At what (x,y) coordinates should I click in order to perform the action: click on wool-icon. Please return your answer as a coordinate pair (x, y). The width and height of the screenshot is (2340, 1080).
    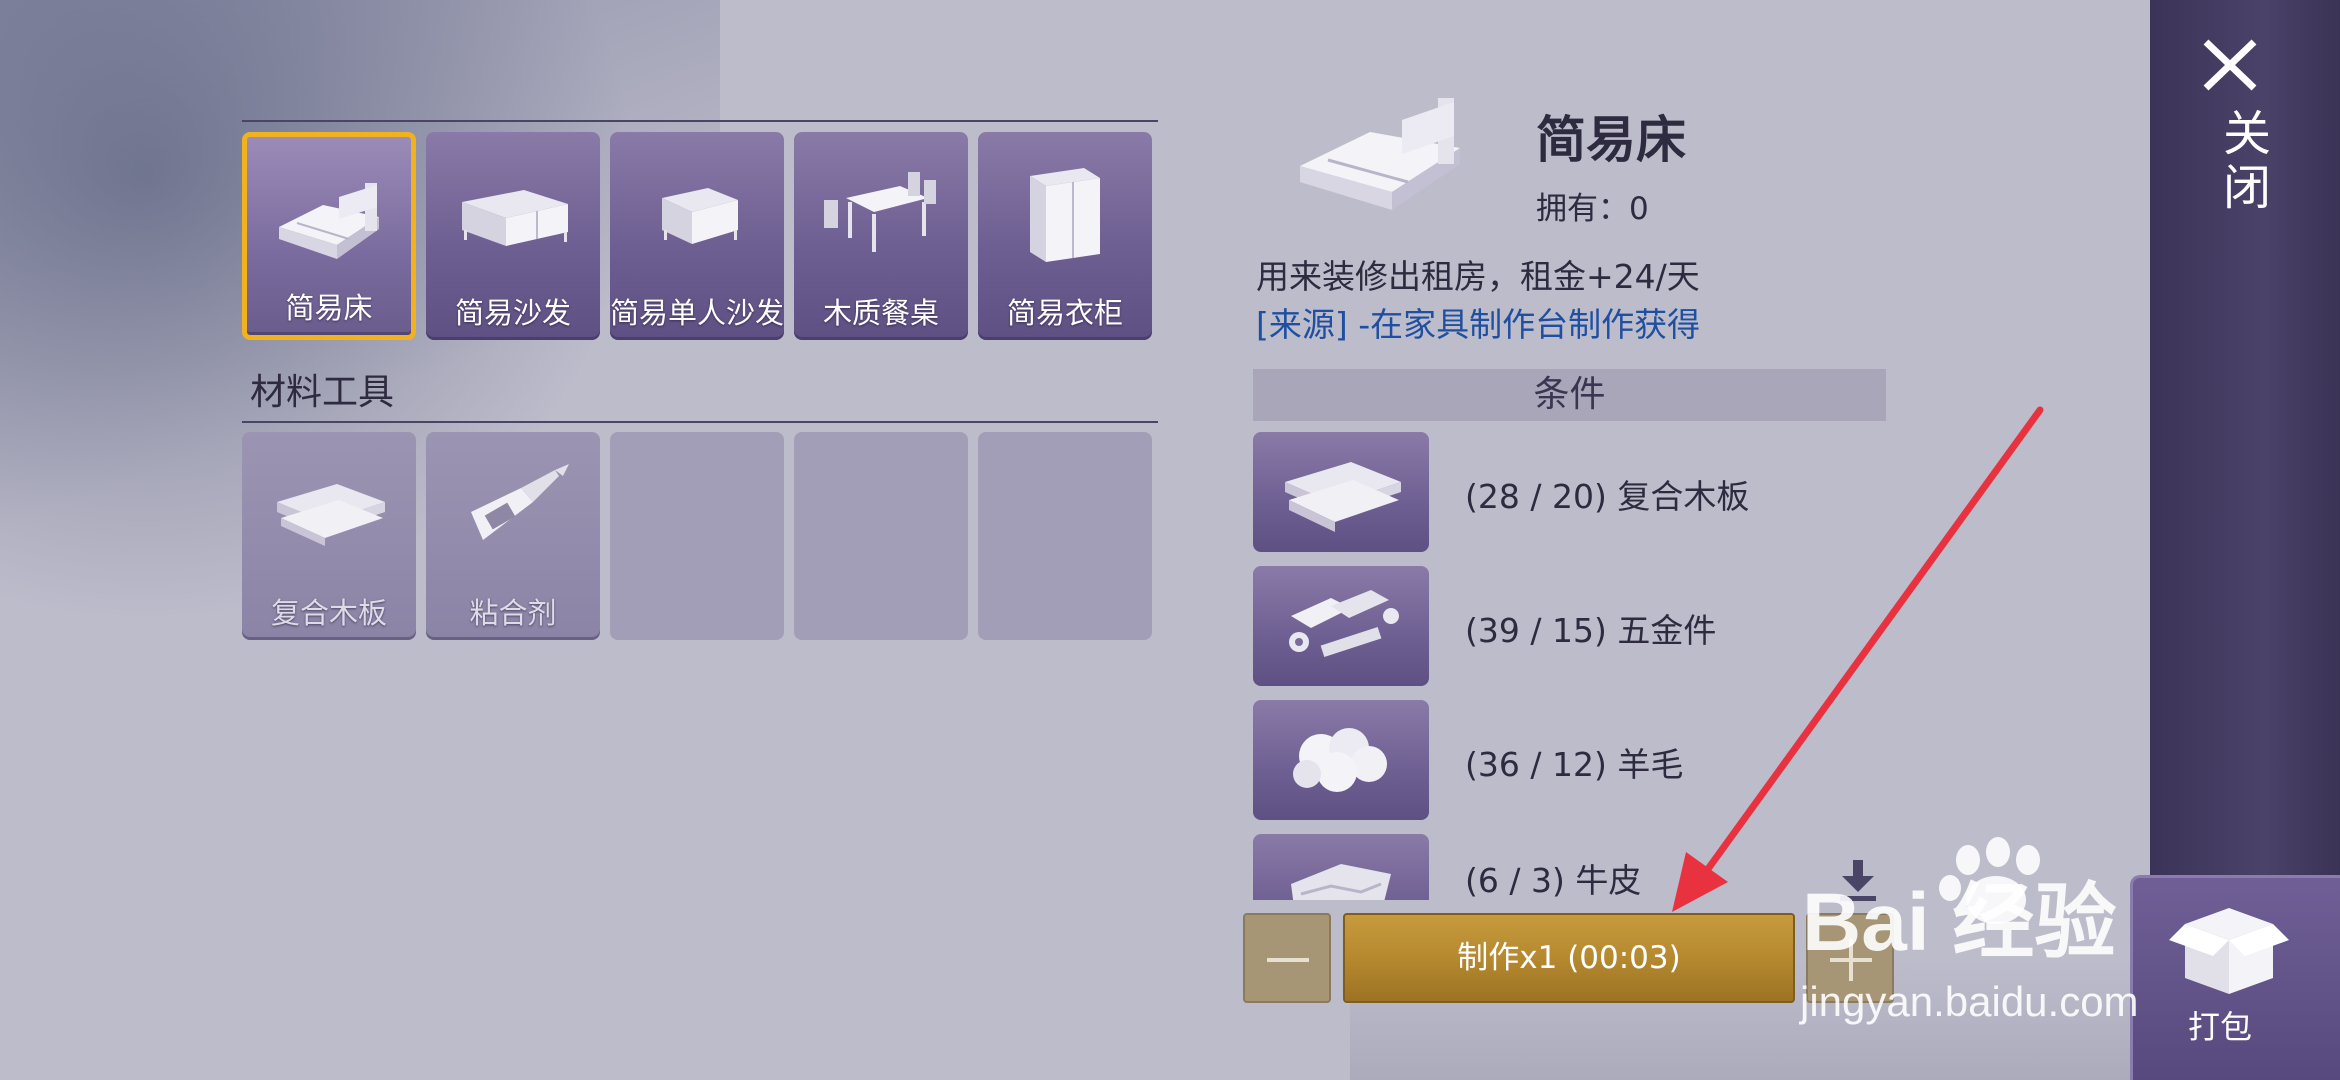
    Looking at the image, I should click on (1340, 760).